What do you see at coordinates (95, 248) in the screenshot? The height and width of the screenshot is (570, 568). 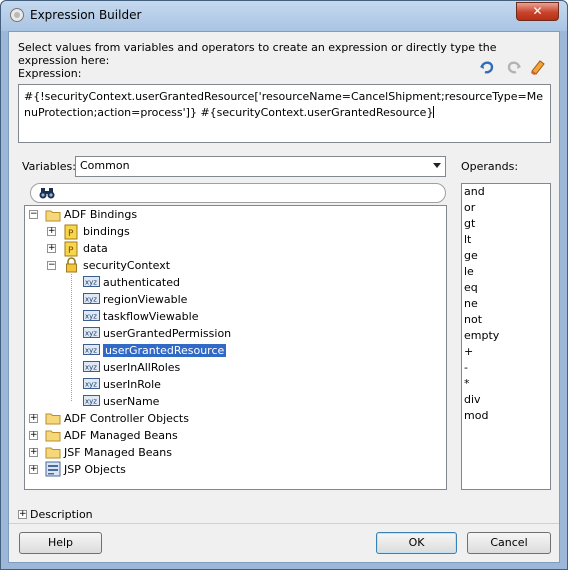 I see `tree-item-data: data` at bounding box center [95, 248].